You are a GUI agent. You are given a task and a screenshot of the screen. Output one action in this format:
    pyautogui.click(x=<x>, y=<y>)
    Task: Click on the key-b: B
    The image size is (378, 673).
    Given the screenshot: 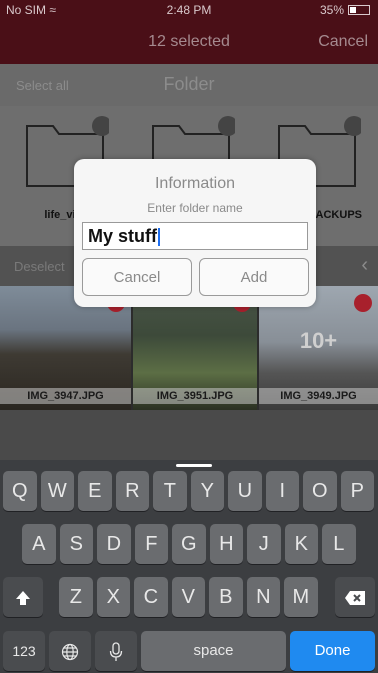 What is the action you would take?
    pyautogui.click(x=226, y=597)
    